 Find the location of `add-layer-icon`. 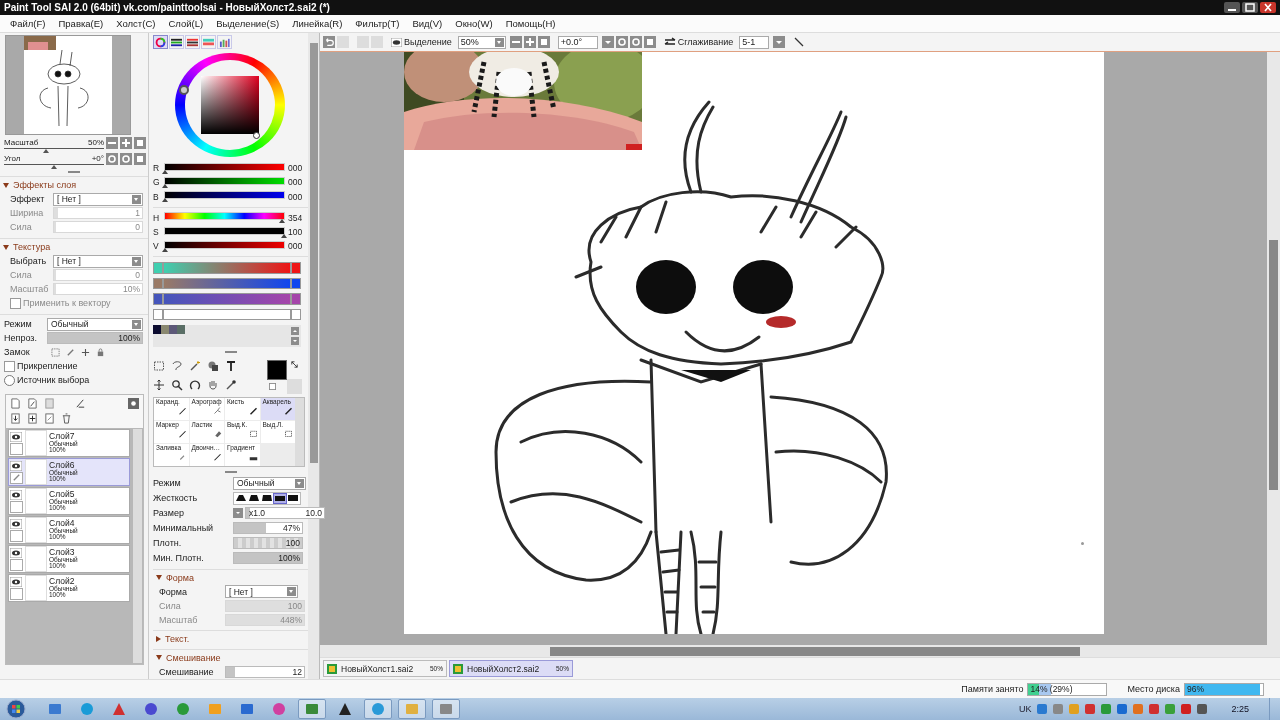

add-layer-icon is located at coordinates (32, 418).